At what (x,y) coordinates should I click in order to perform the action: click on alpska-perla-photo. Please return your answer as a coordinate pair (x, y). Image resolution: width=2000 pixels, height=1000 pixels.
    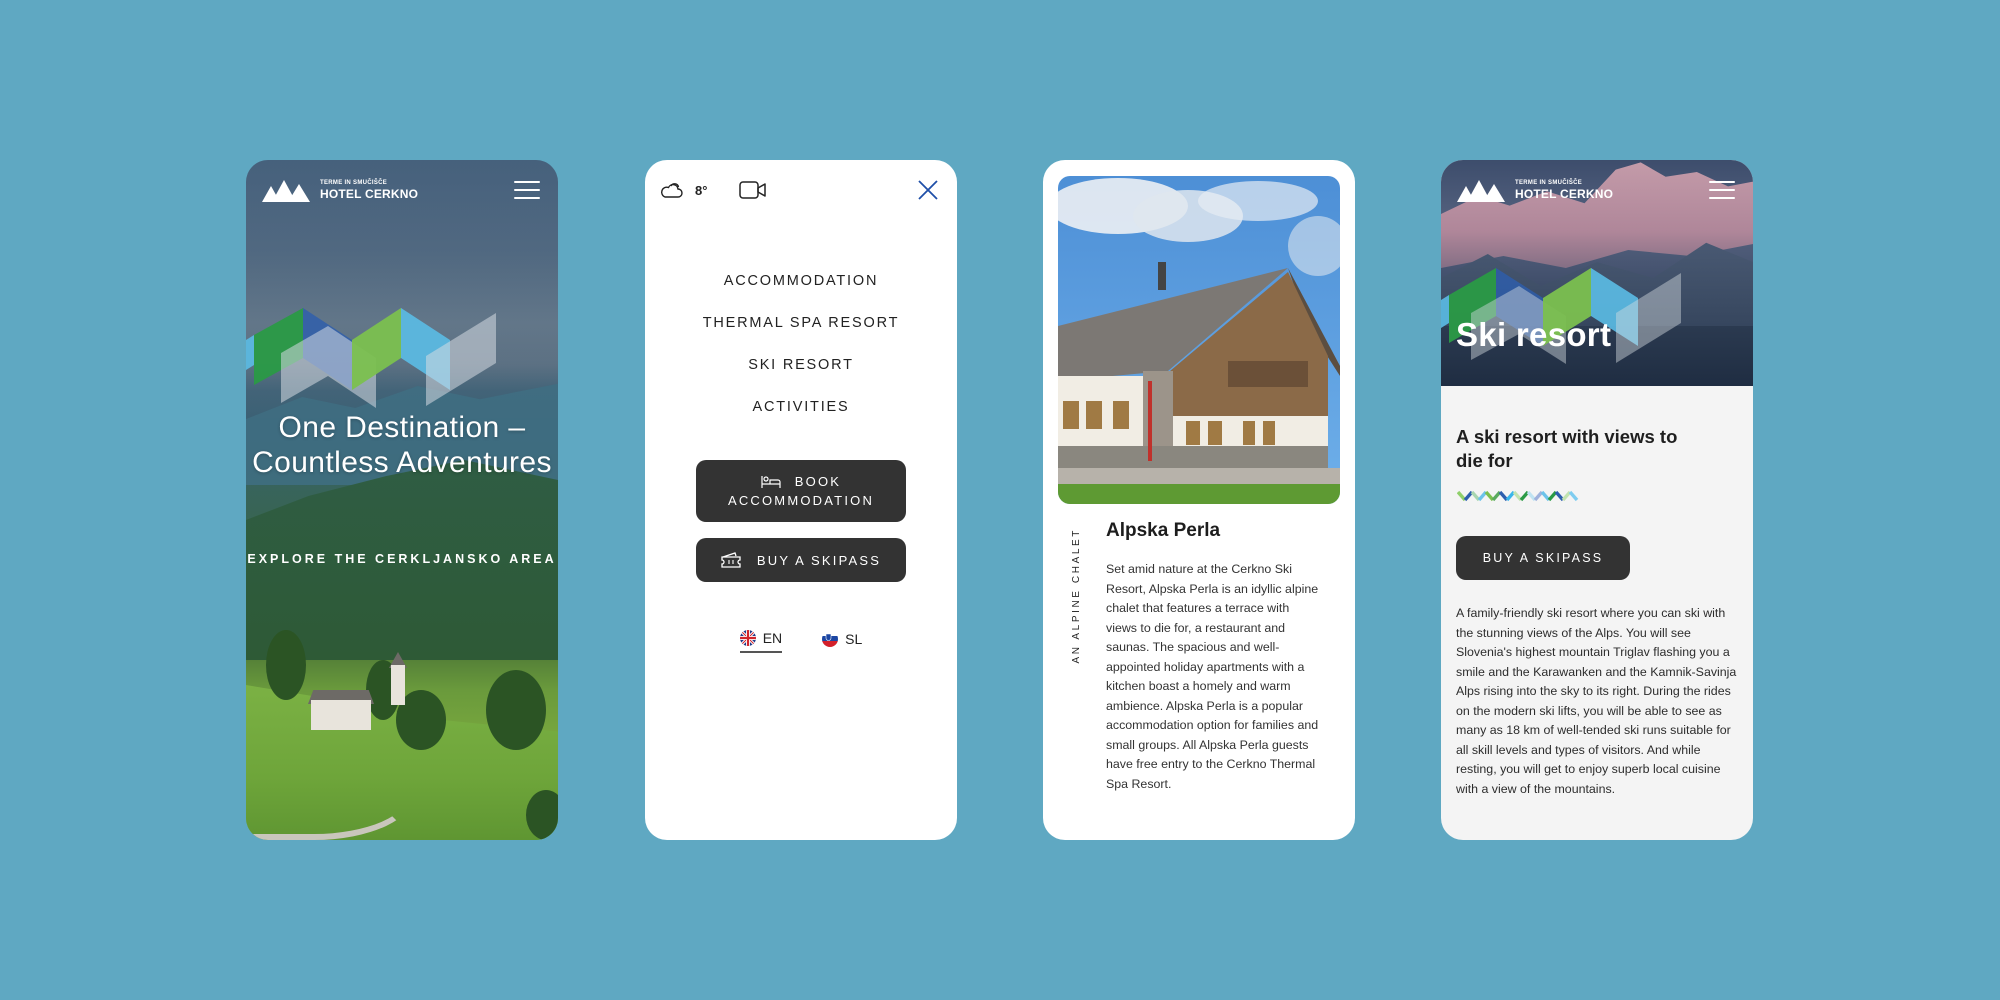
    Looking at the image, I should click on (1199, 340).